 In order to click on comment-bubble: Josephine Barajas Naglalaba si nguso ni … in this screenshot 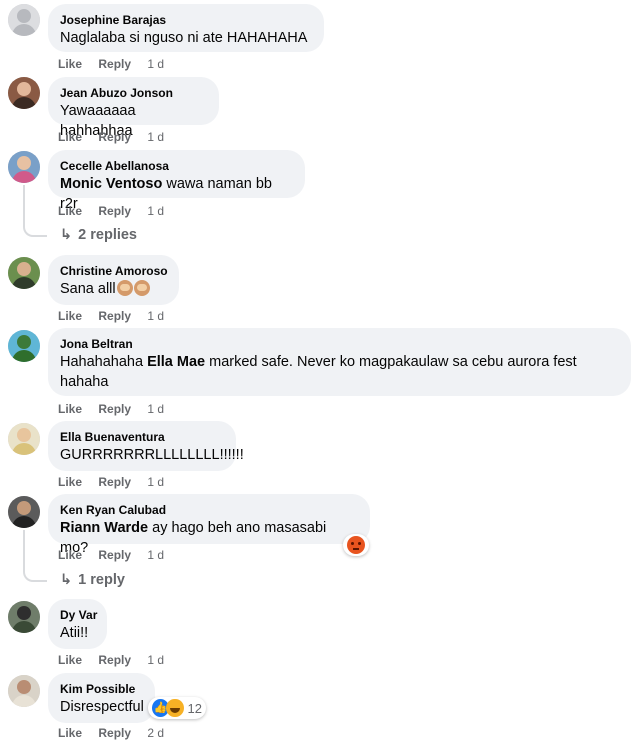, I will do `click(186, 28)`.